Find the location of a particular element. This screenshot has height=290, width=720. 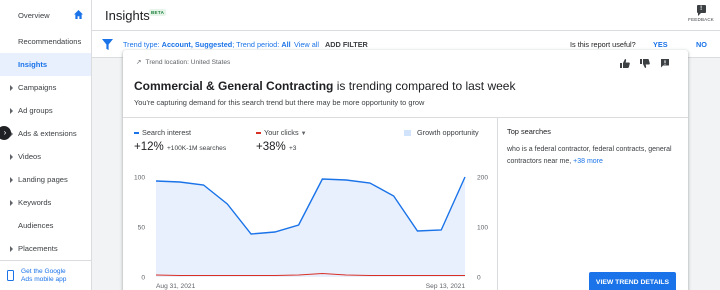

thumbs-up-icon is located at coordinates (625, 61).